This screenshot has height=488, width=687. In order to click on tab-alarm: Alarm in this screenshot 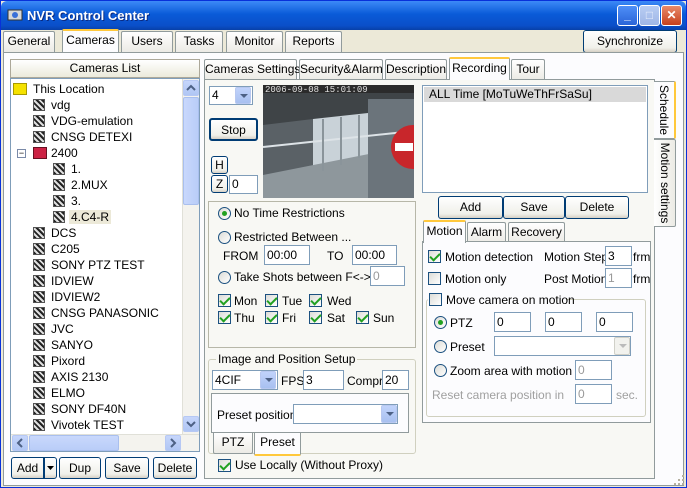, I will do `click(486, 232)`.